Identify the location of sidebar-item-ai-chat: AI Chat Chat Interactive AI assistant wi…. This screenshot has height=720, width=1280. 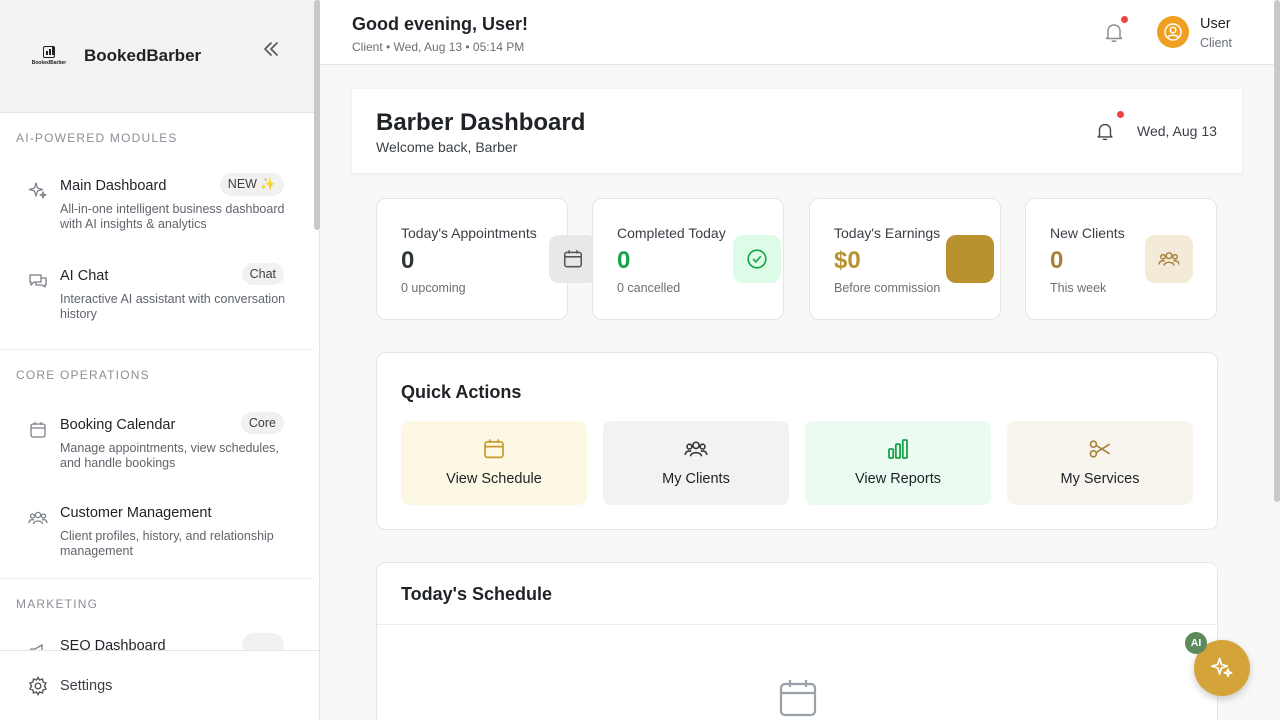
(157, 304).